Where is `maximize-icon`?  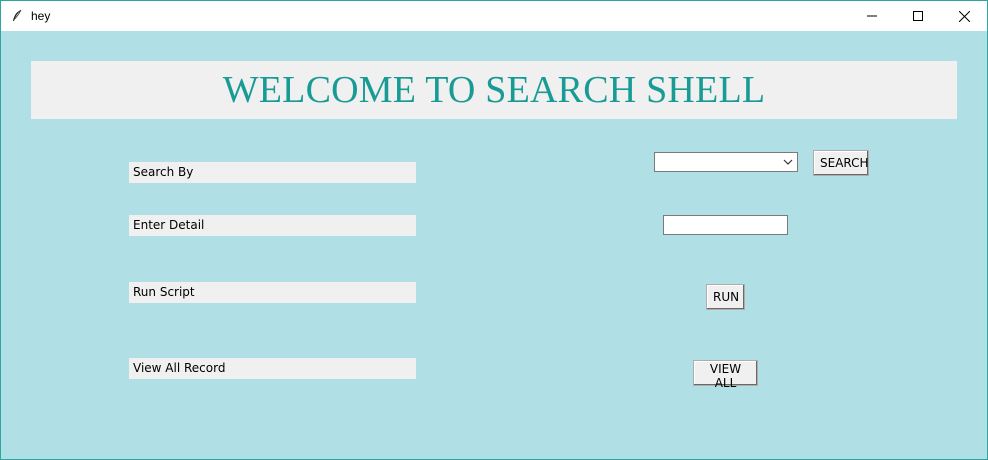
maximize-icon is located at coordinates (918, 16).